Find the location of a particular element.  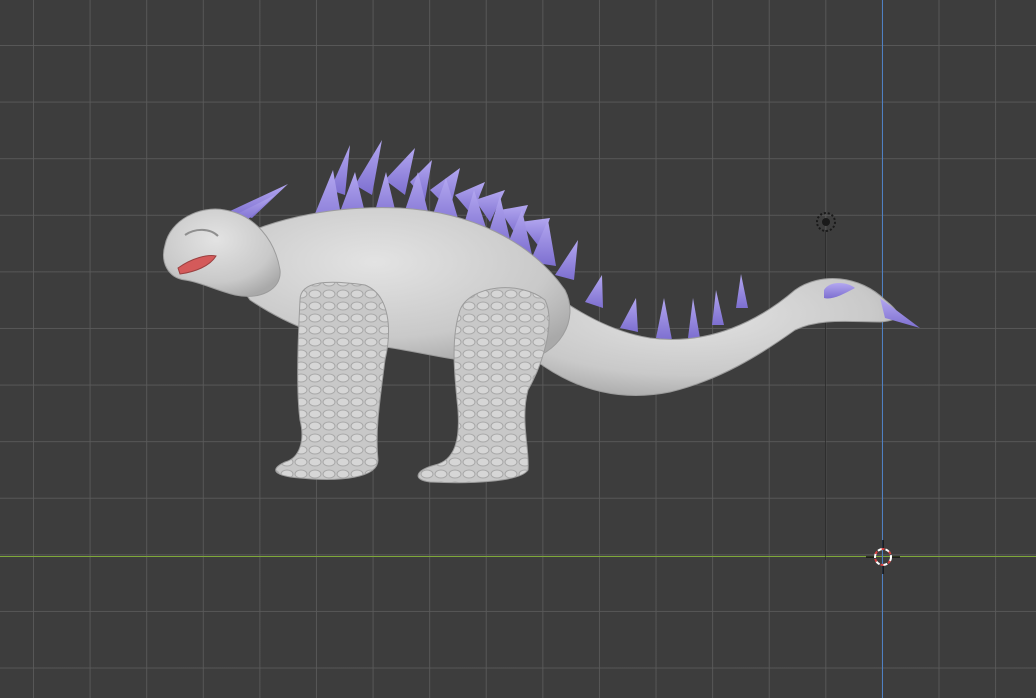

3d-cursor-icon is located at coordinates (883, 557).